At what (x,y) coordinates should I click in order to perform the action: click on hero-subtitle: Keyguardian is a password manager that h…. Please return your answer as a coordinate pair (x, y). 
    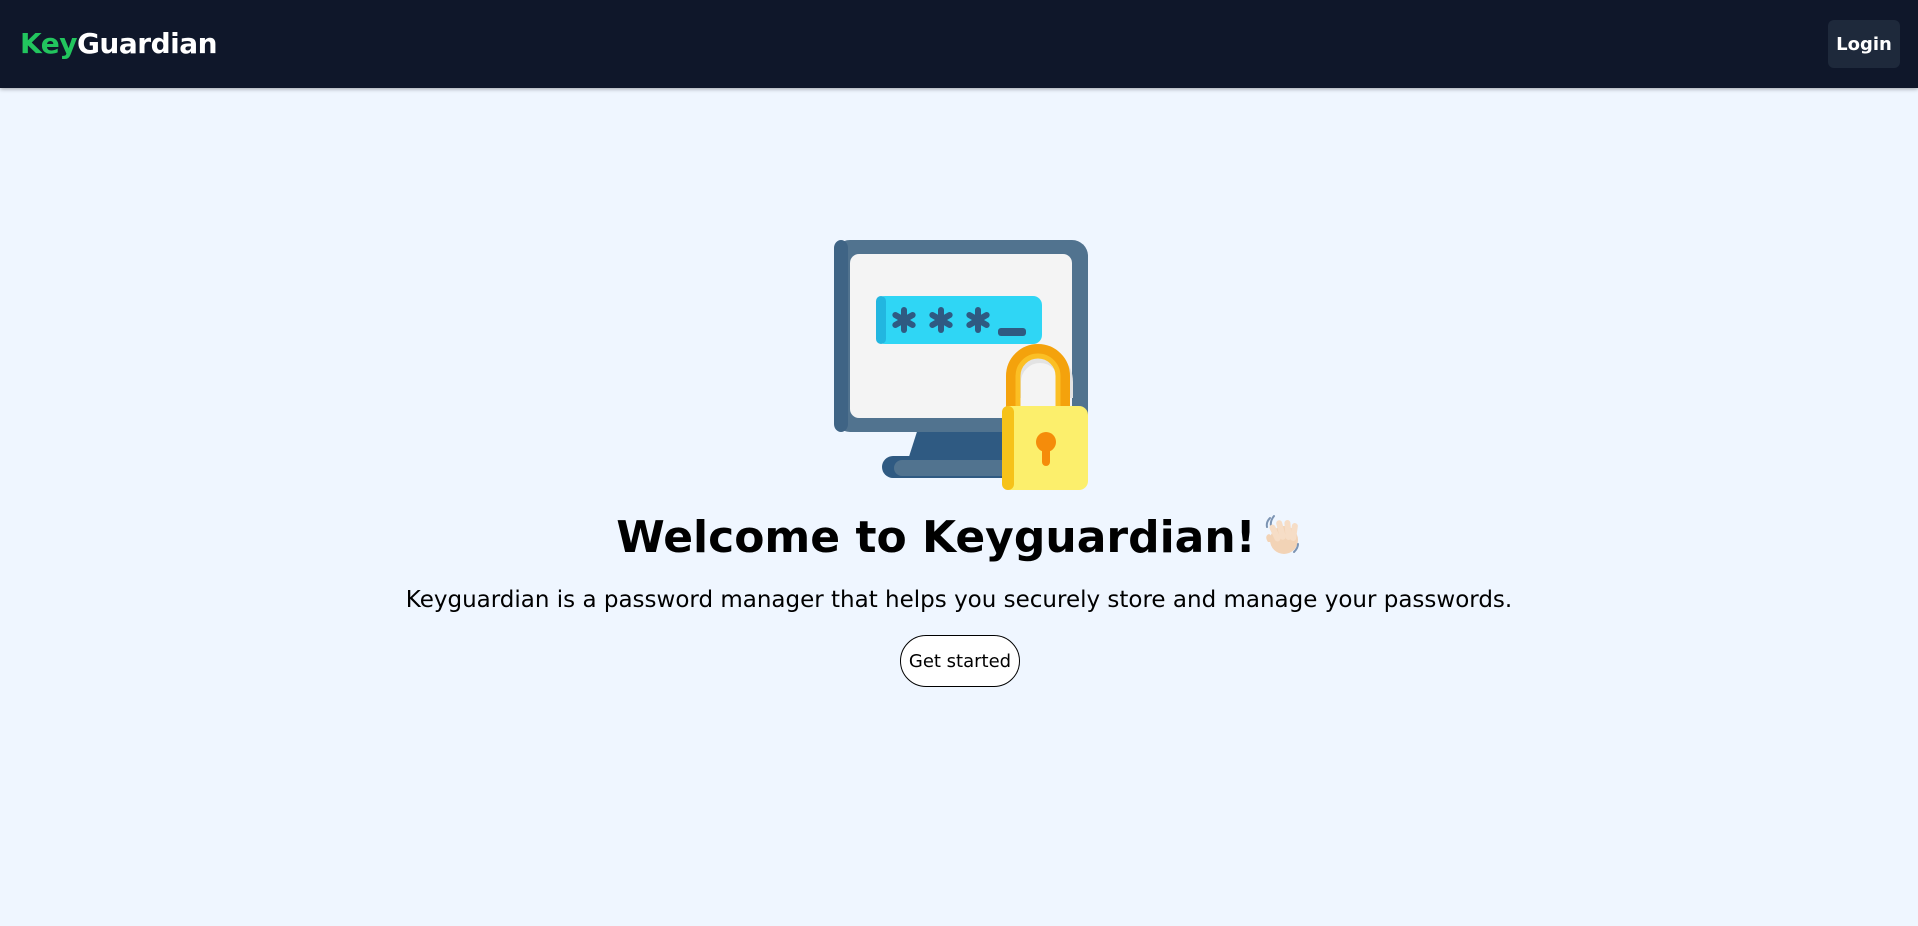
    Looking at the image, I should click on (959, 600).